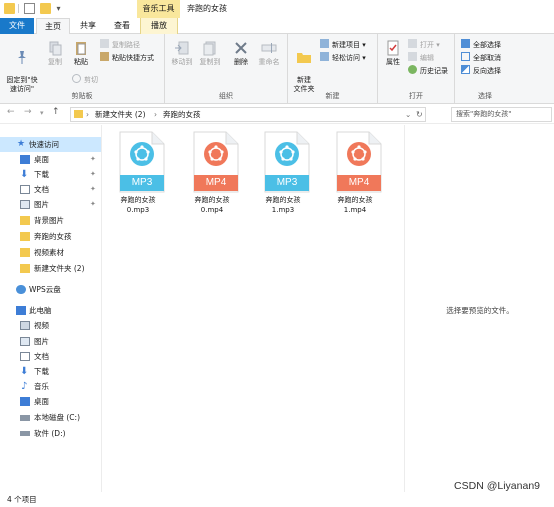 The image size is (554, 507). I want to click on new-group-label: 新建, so click(332, 96).